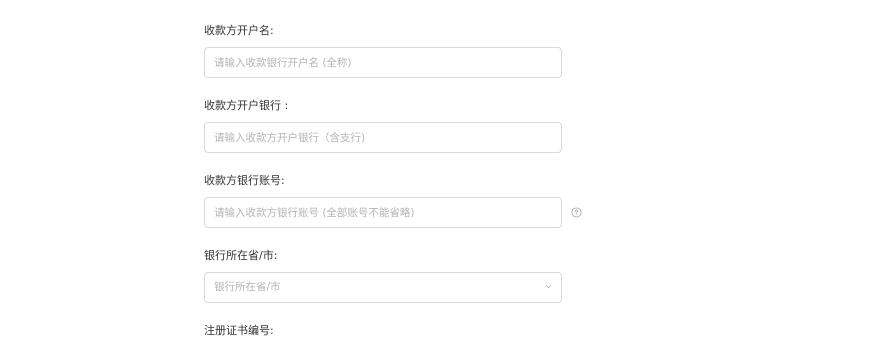 Image resolution: width=880 pixels, height=337 pixels. Describe the element at coordinates (374, 137) in the screenshot. I see `bank-name-input` at that location.